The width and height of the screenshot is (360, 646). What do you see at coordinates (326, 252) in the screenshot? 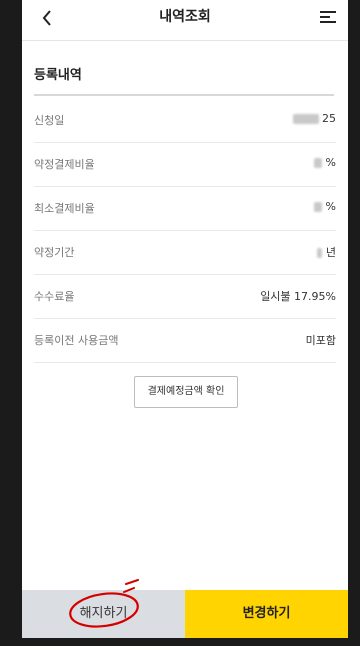
I see `row-value: 년` at bounding box center [326, 252].